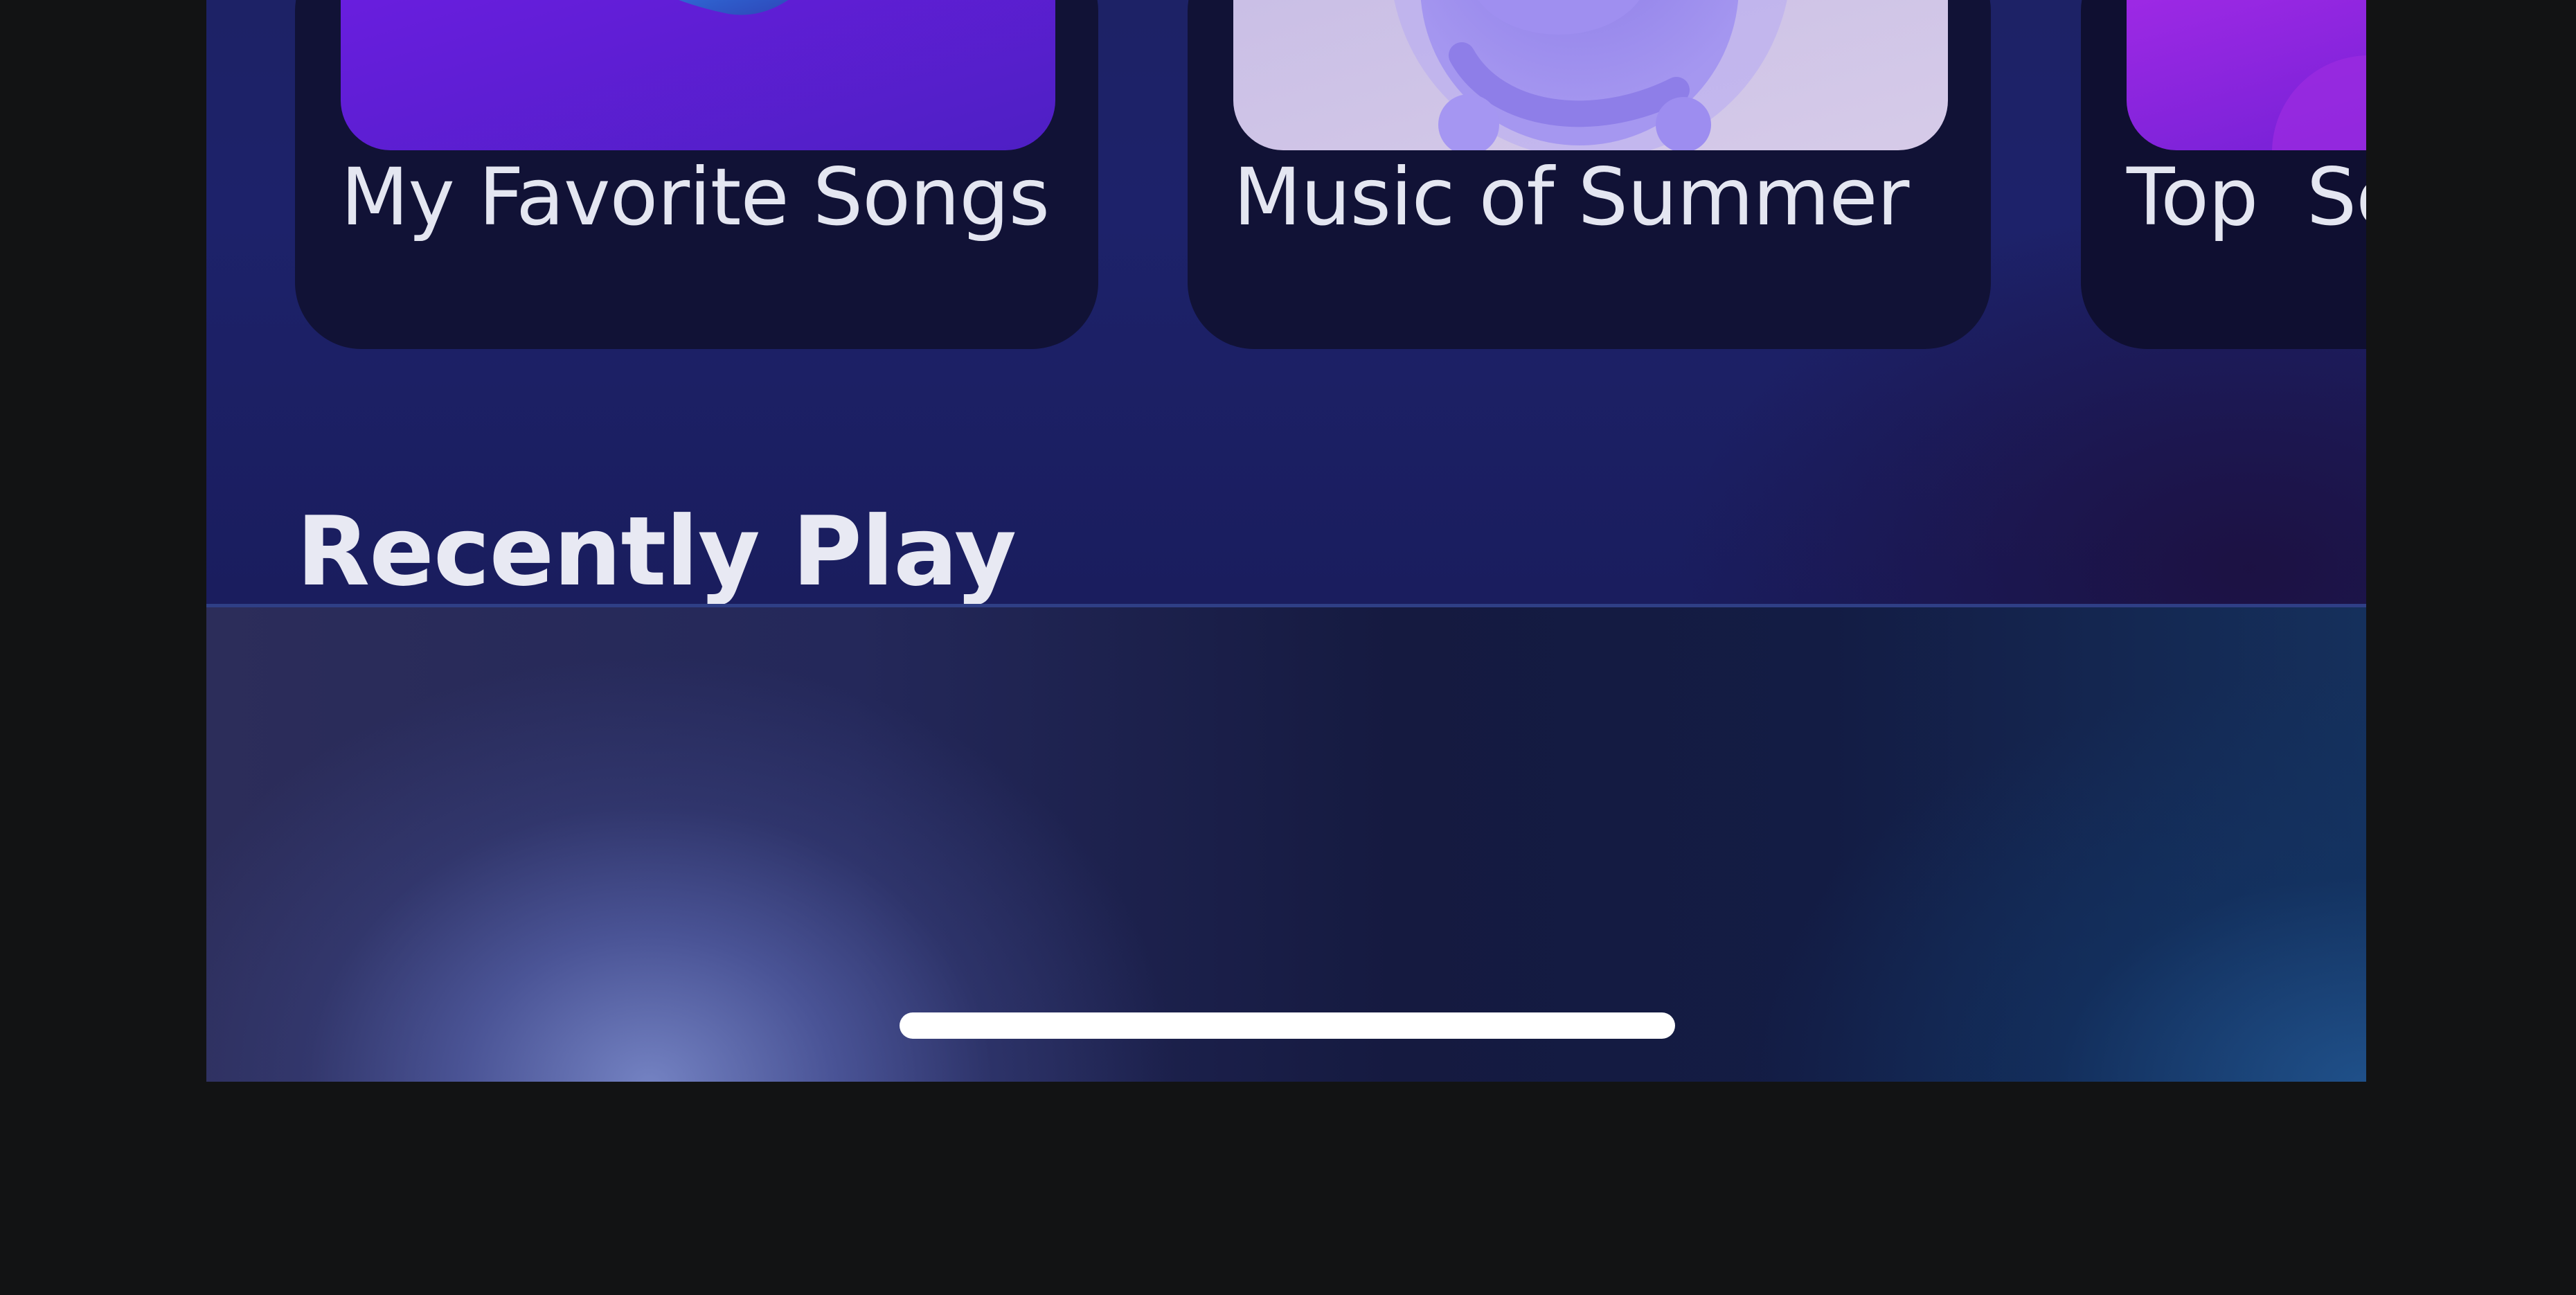  What do you see at coordinates (698, 75) in the screenshot?
I see `playlist-artwork-purple-swirl` at bounding box center [698, 75].